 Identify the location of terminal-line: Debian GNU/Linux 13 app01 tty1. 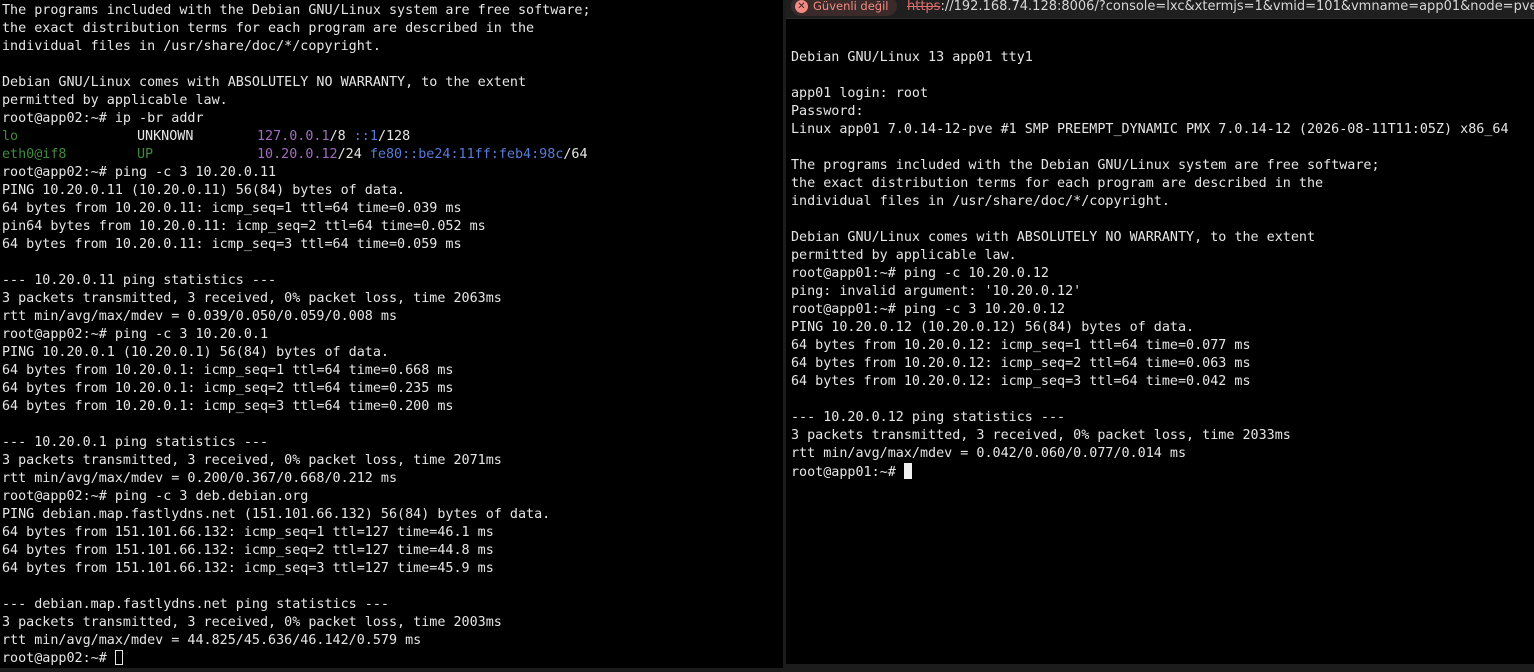
(912, 57).